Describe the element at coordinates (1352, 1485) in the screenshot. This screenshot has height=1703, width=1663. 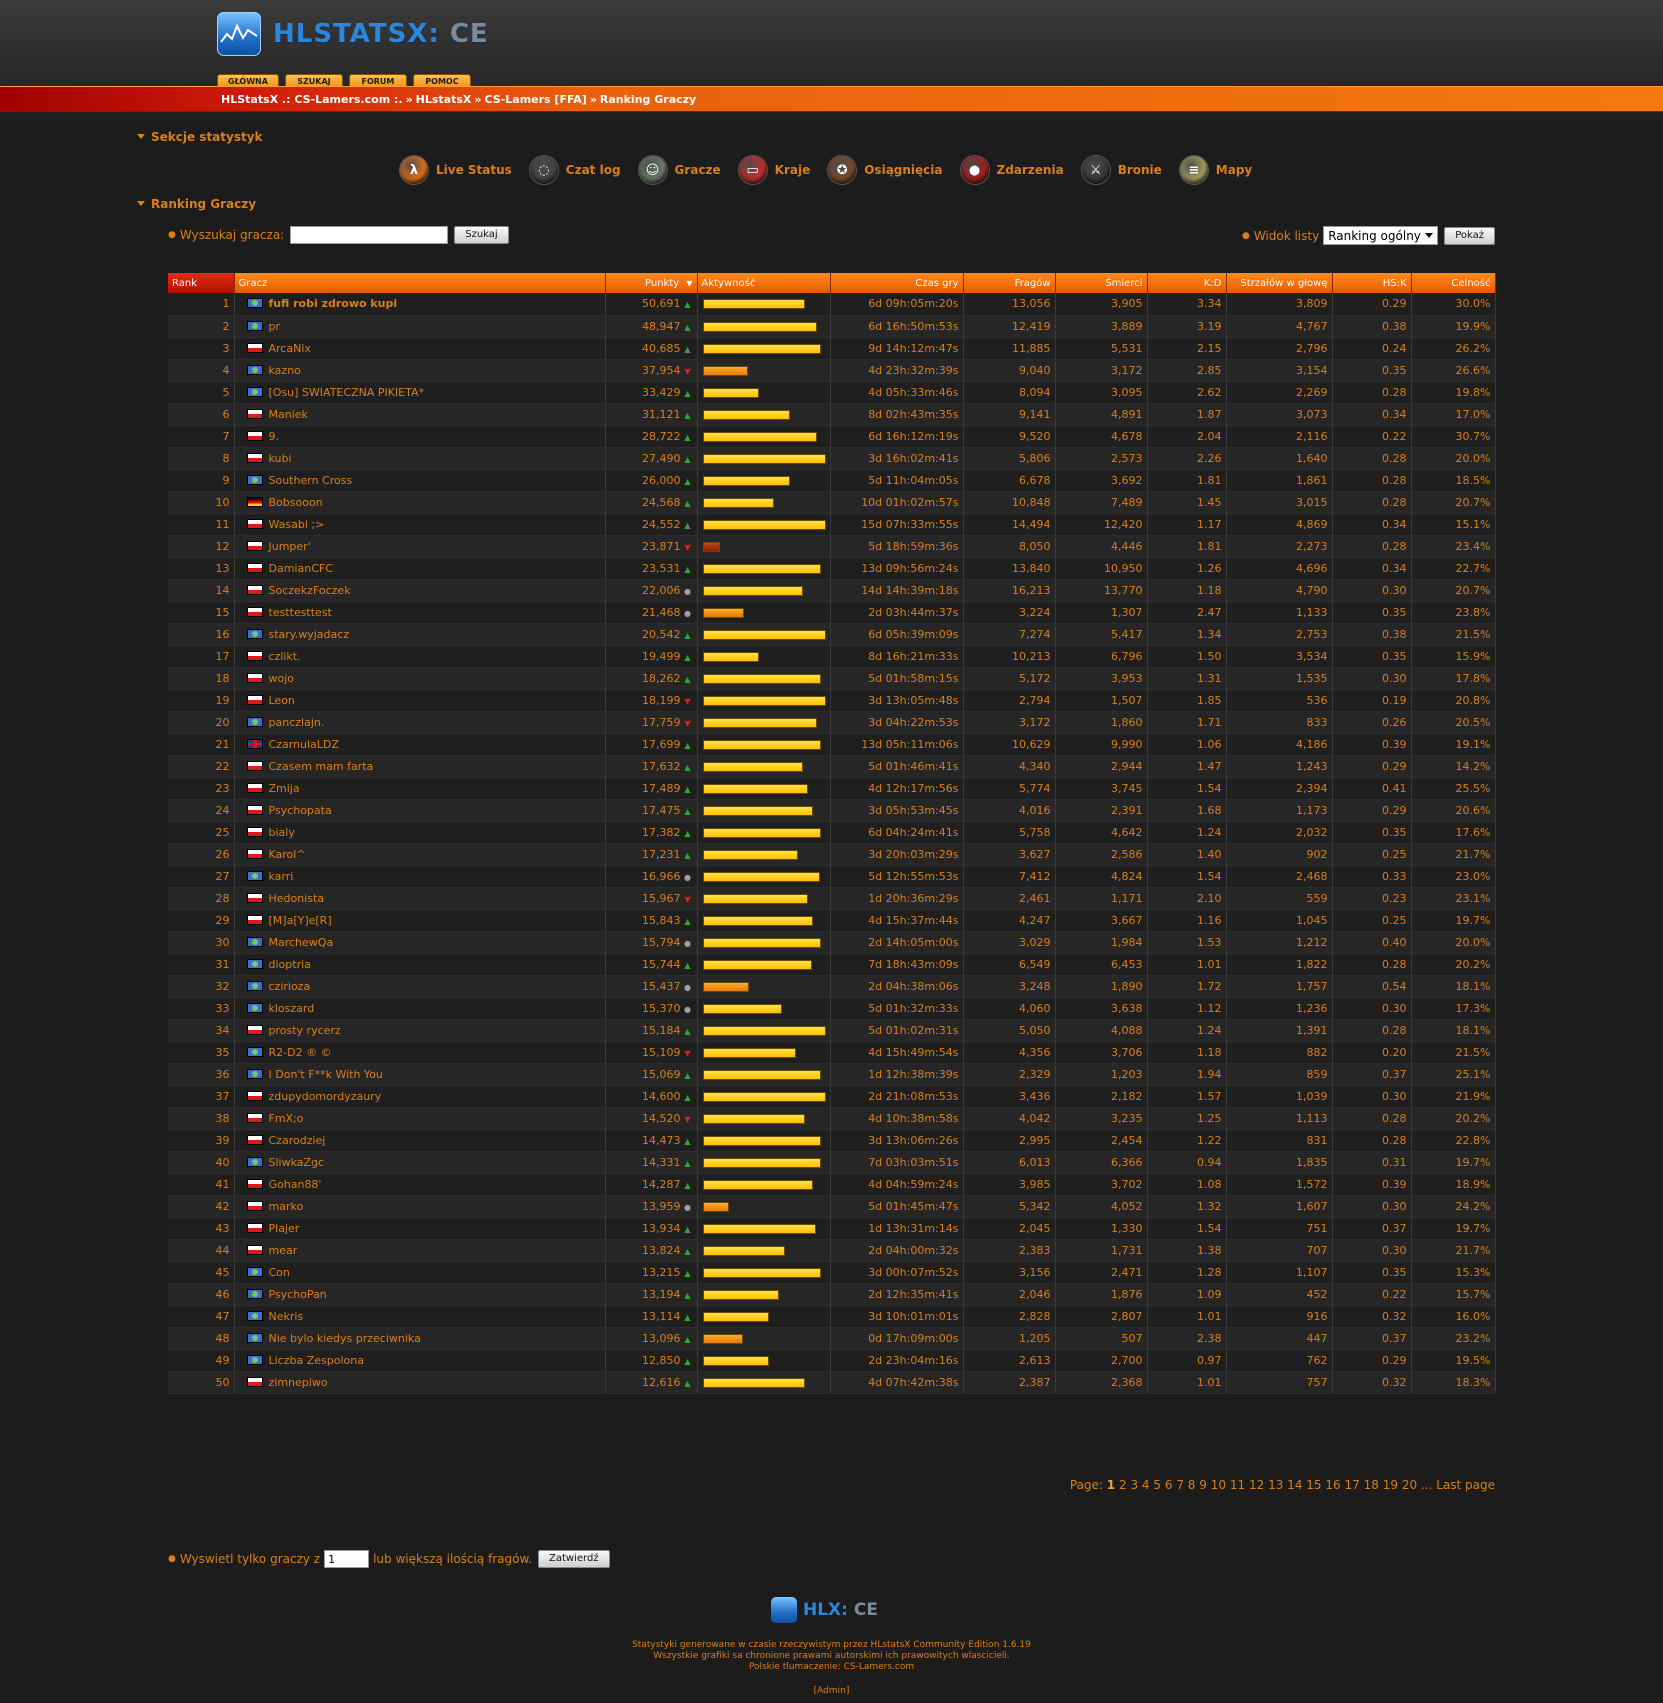
I see `page-link: 17` at that location.